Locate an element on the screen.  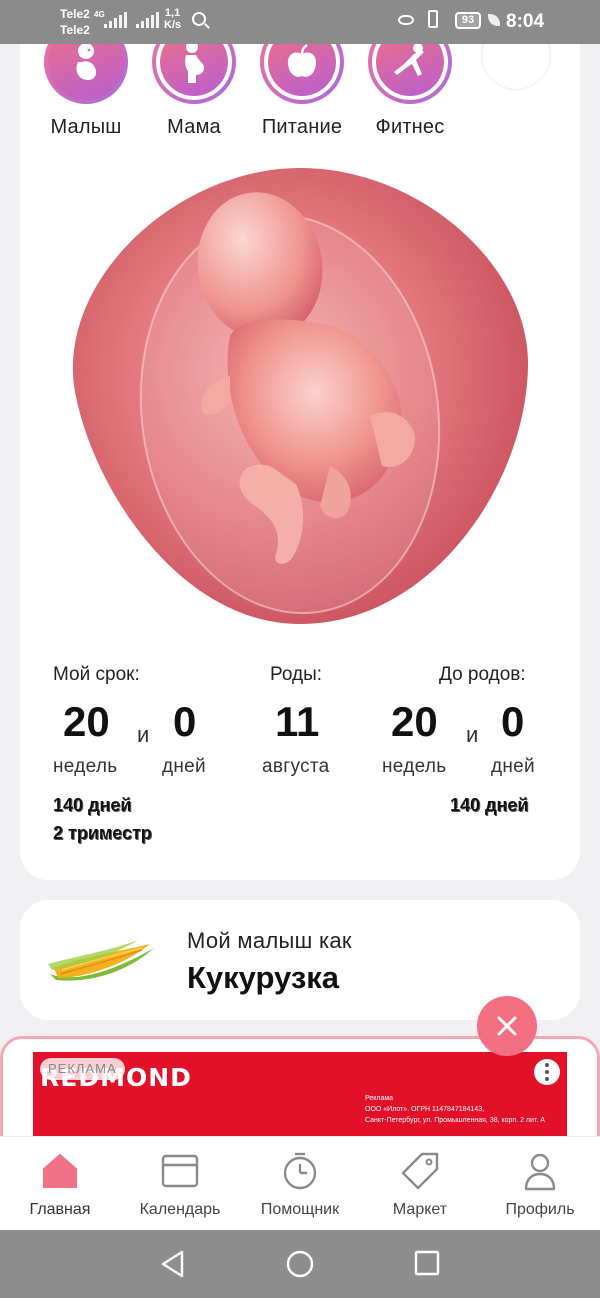
term-label: Мой срок: is located at coordinates (96, 674).